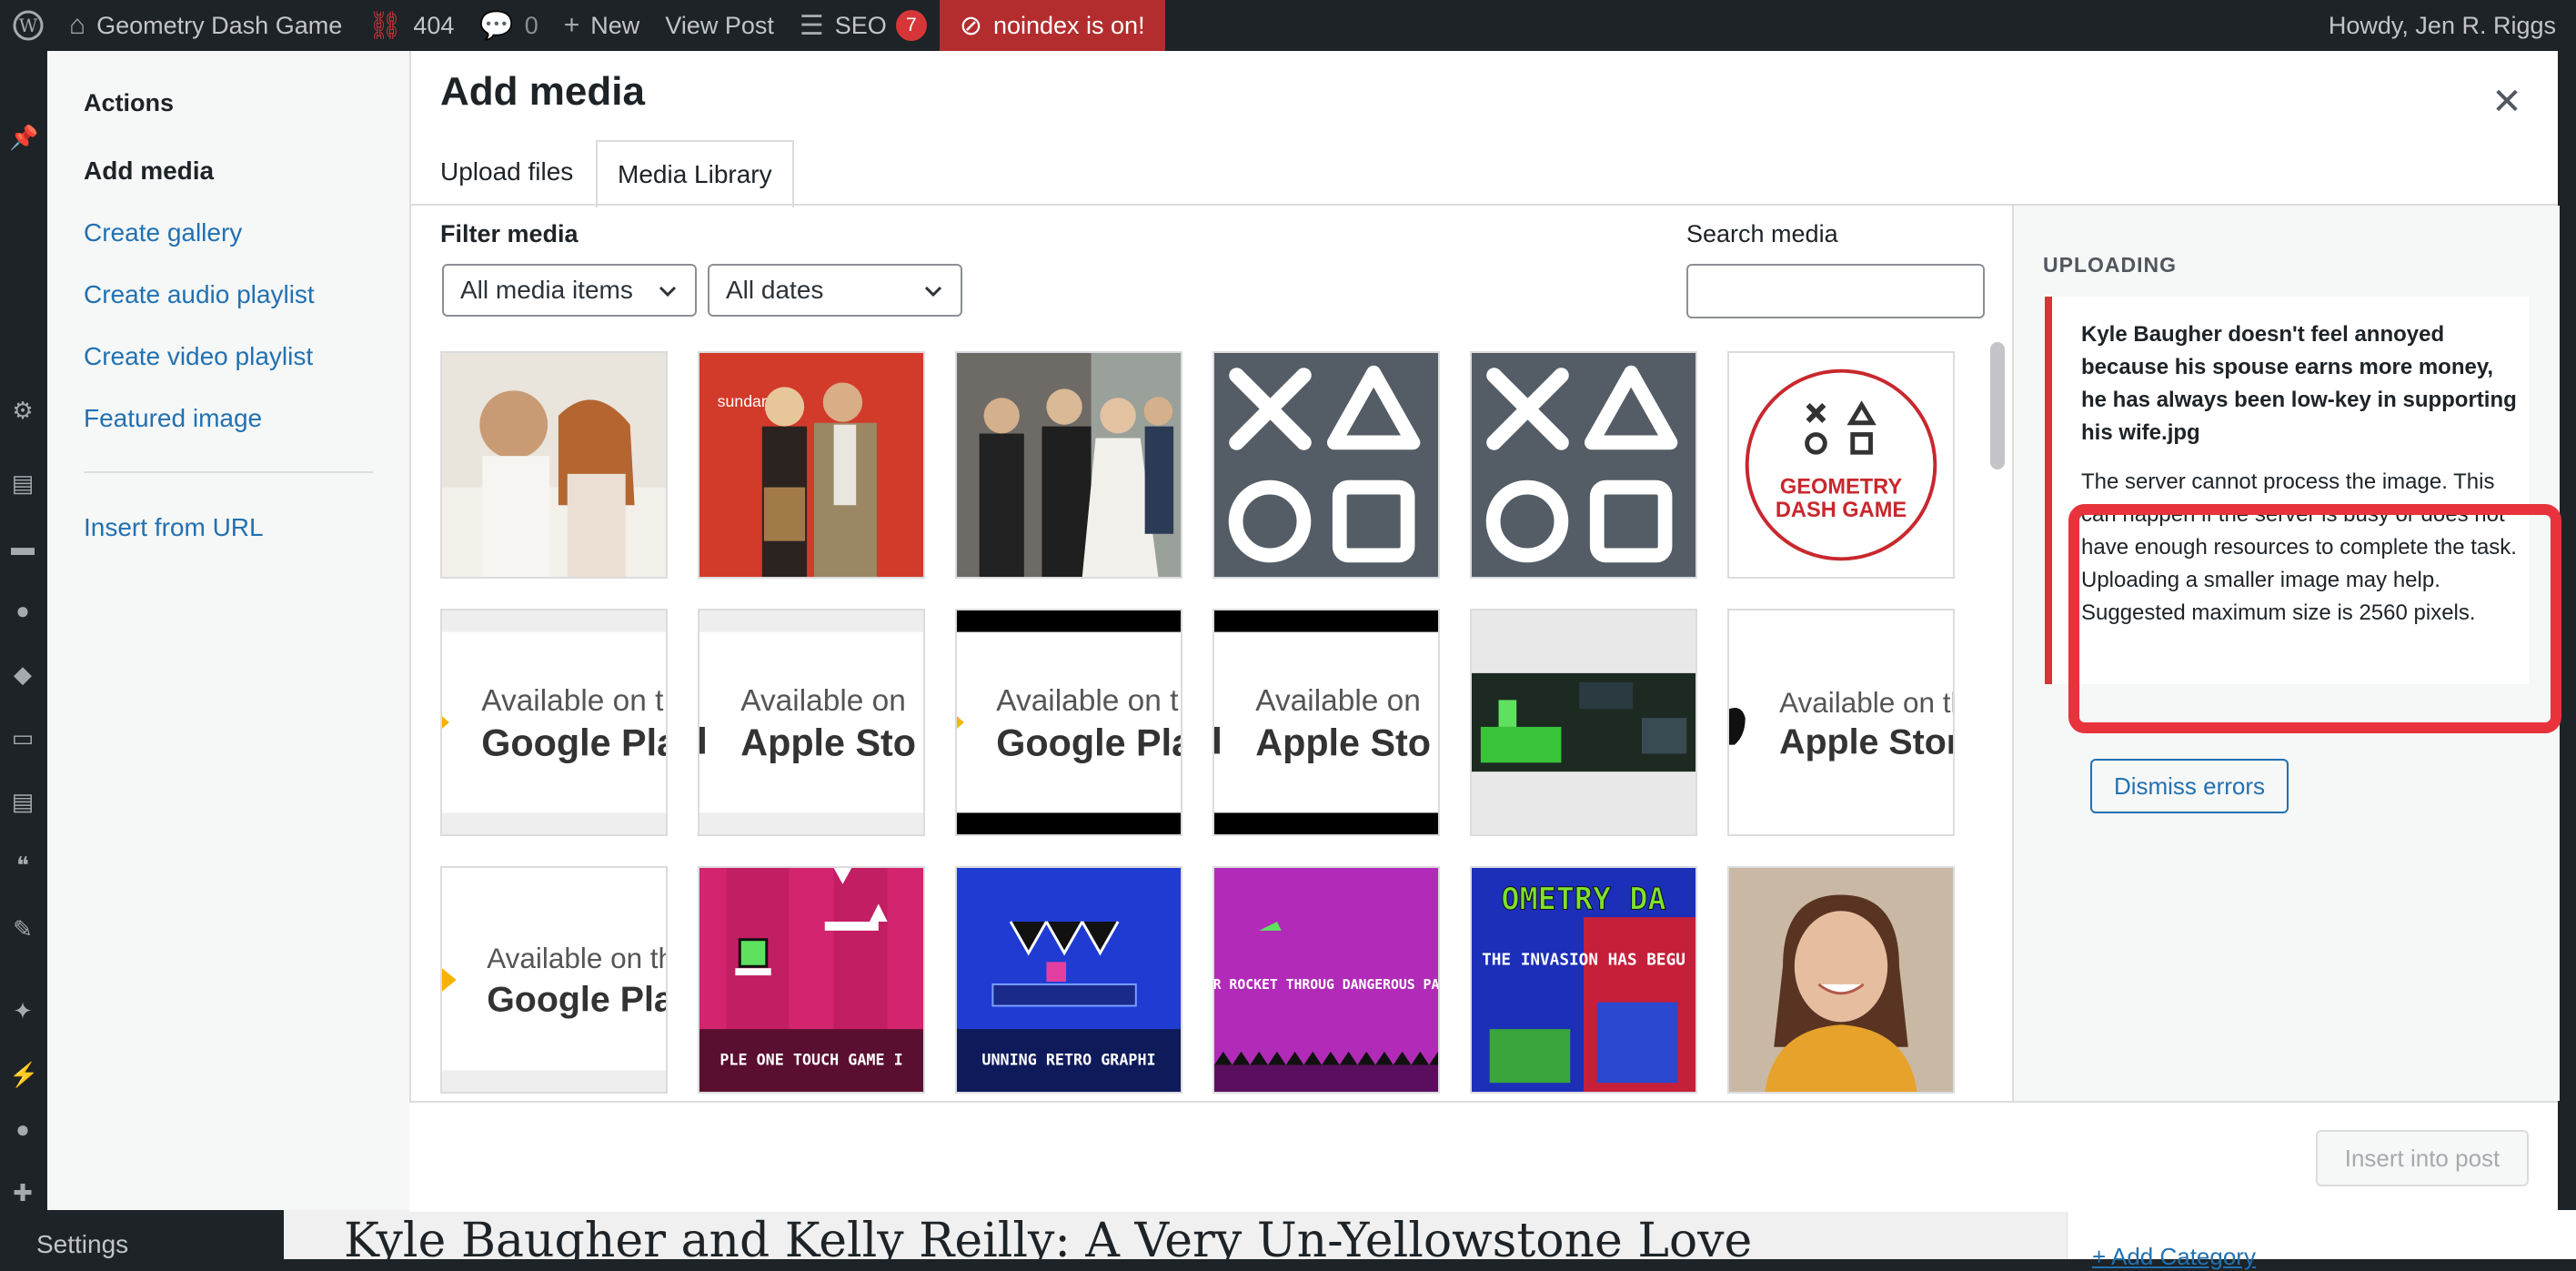 The width and height of the screenshot is (2576, 1271). I want to click on svg-text: Available on t, so click(1087, 701).